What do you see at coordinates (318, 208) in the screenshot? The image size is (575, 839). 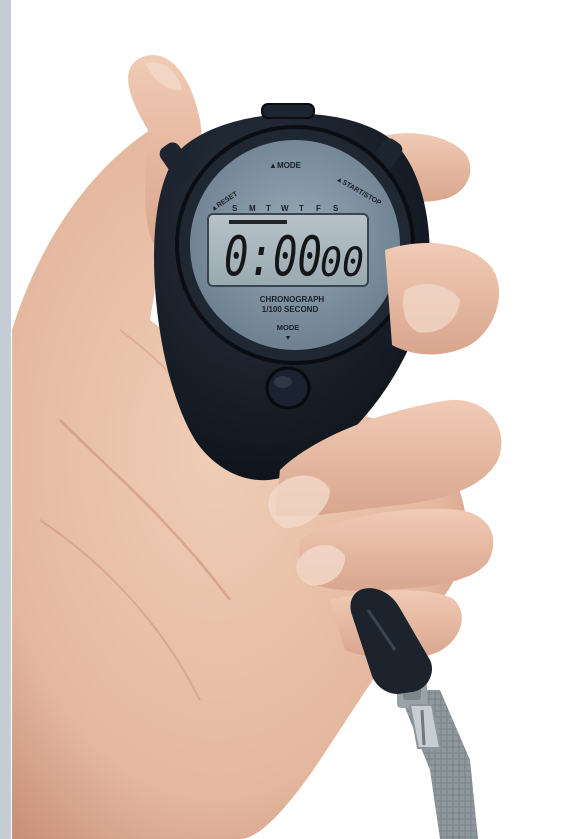 I see `weekday-6: F` at bounding box center [318, 208].